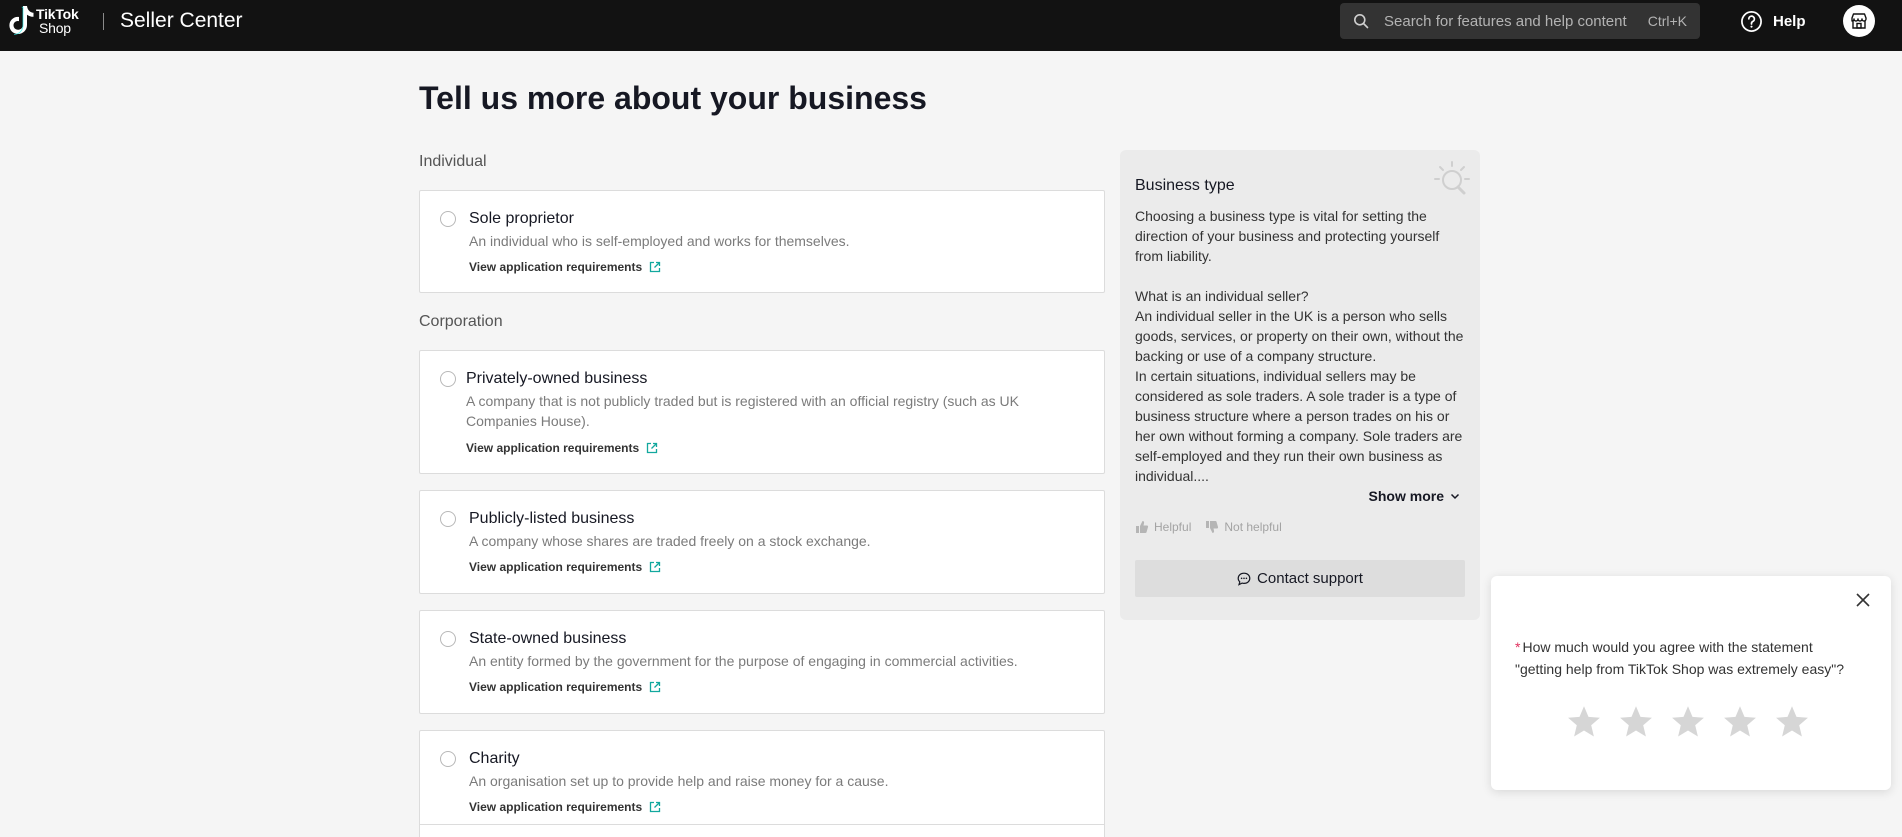 The height and width of the screenshot is (837, 1902). Describe the element at coordinates (1518, 647) in the screenshot. I see `required-marker: *` at that location.